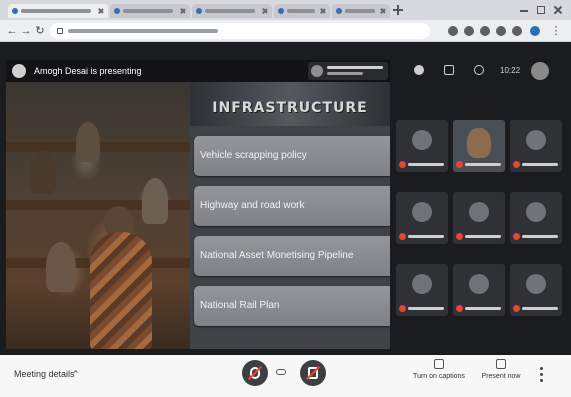 The height and width of the screenshot is (397, 571). What do you see at coordinates (292, 256) in the screenshot?
I see `slide-bullet: National Asset Monetising Pipeline` at bounding box center [292, 256].